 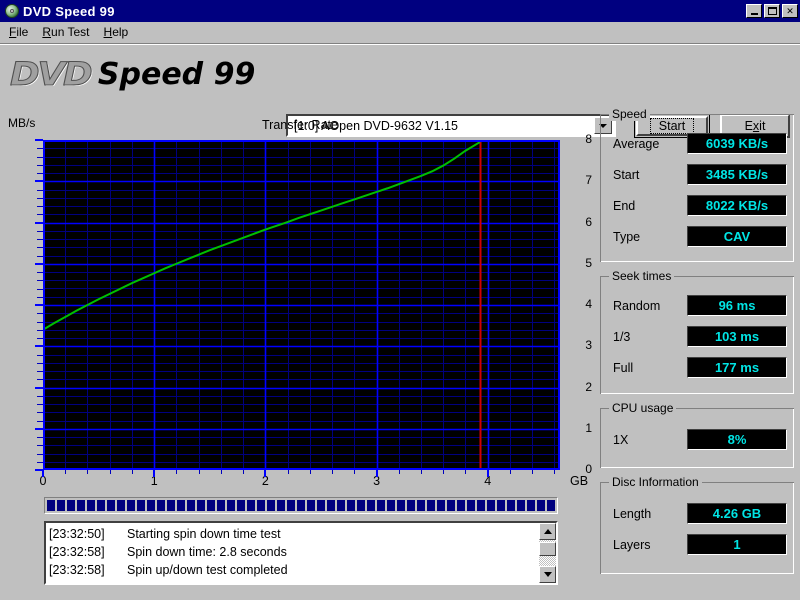 I want to click on seek-label: Full, so click(x=623, y=367).